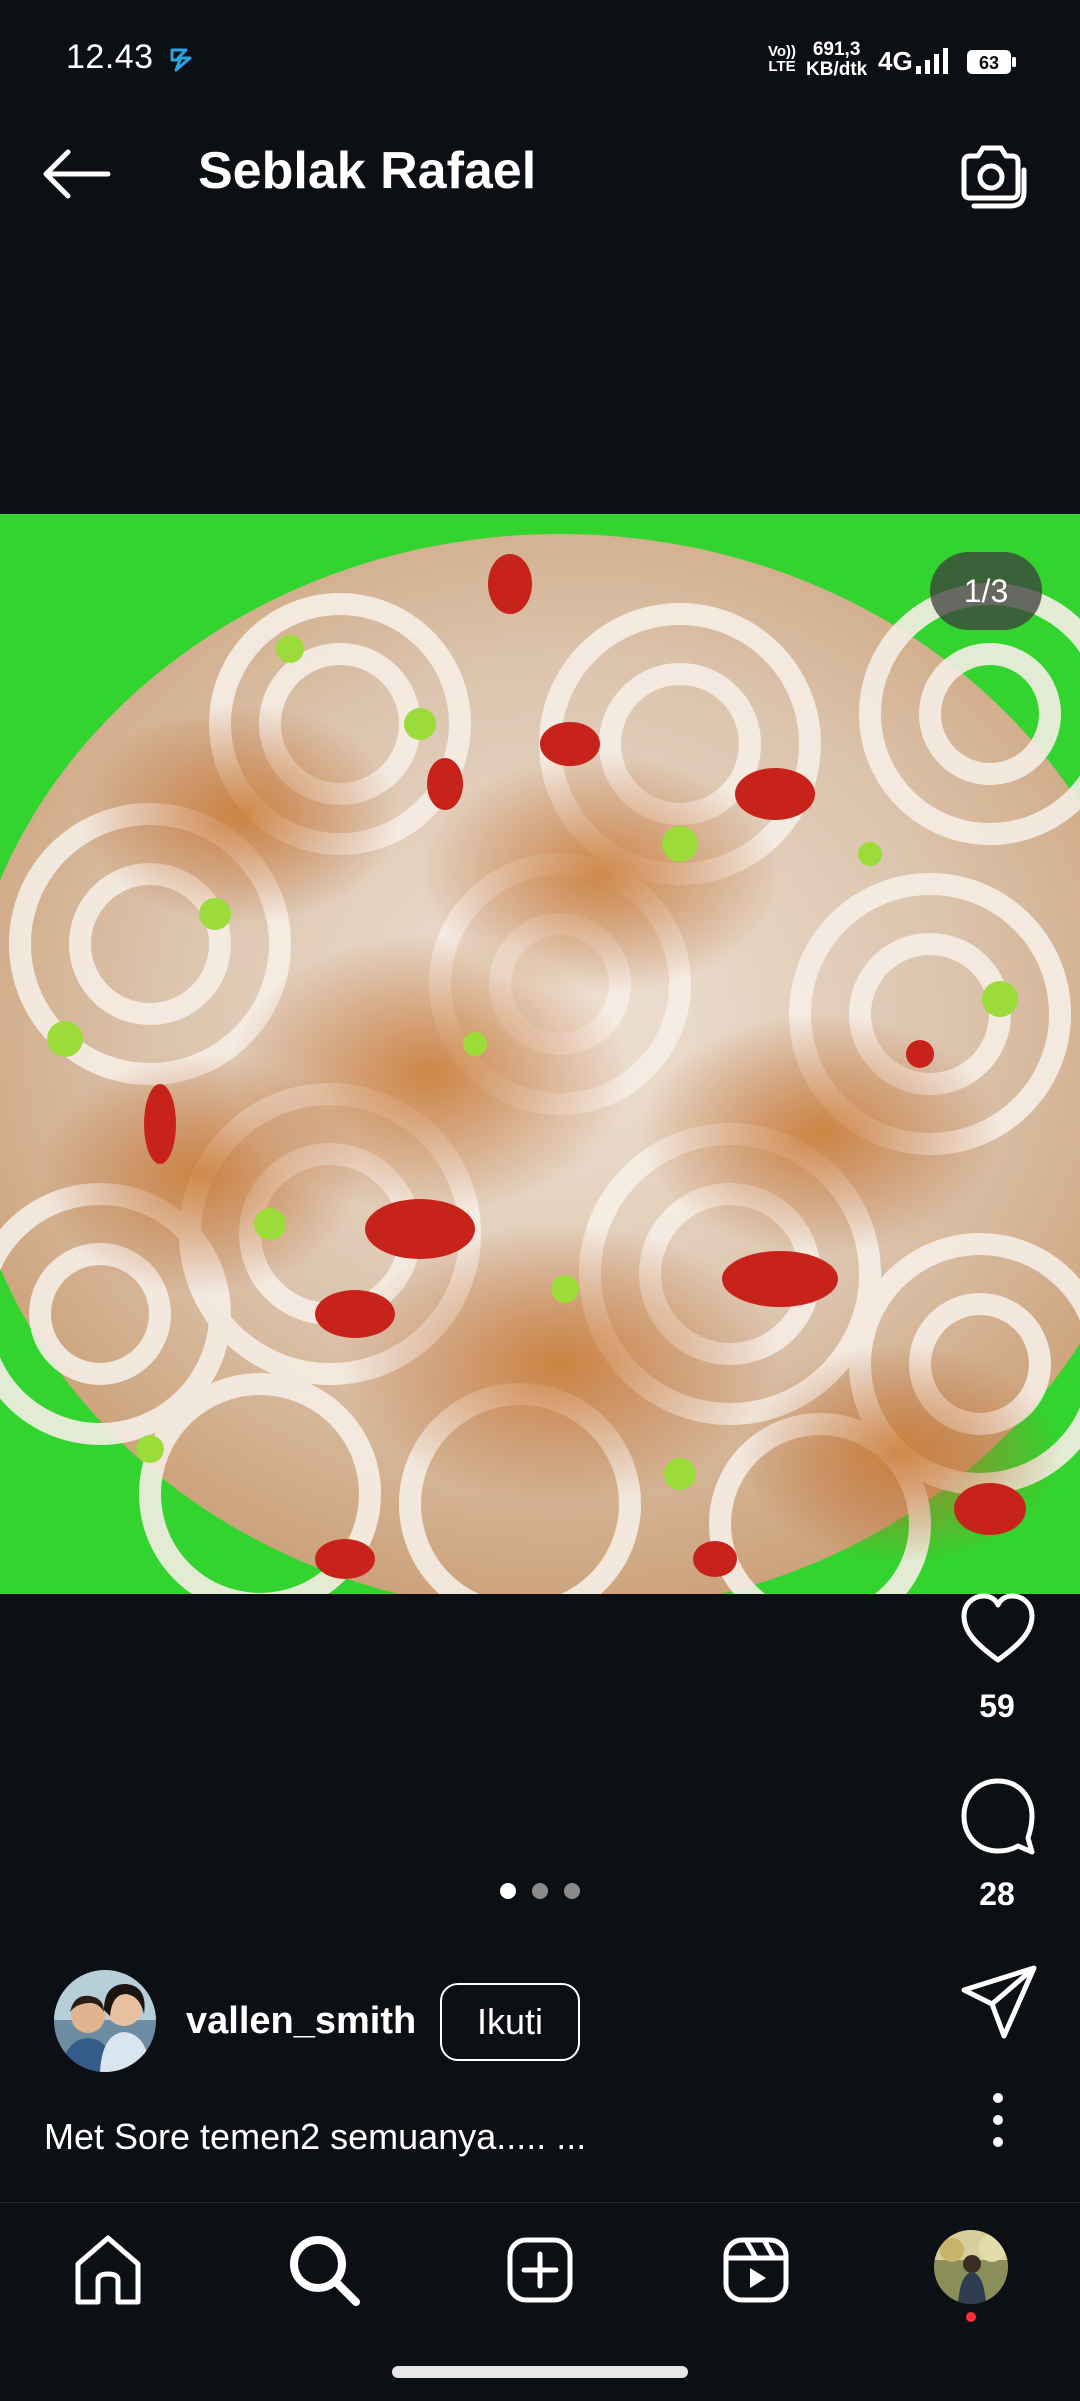 The image size is (1080, 2401). Describe the element at coordinates (997, 1894) in the screenshot. I see `comment-count: 28` at that location.